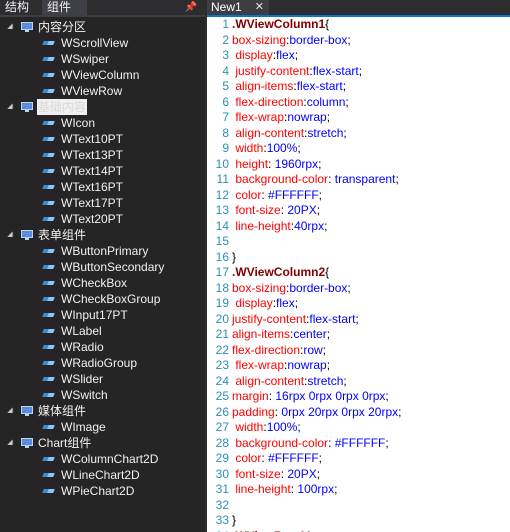 Image resolution: width=510 pixels, height=532 pixels. I want to click on code-text: box-sizing:border-box;, so click(291, 41).